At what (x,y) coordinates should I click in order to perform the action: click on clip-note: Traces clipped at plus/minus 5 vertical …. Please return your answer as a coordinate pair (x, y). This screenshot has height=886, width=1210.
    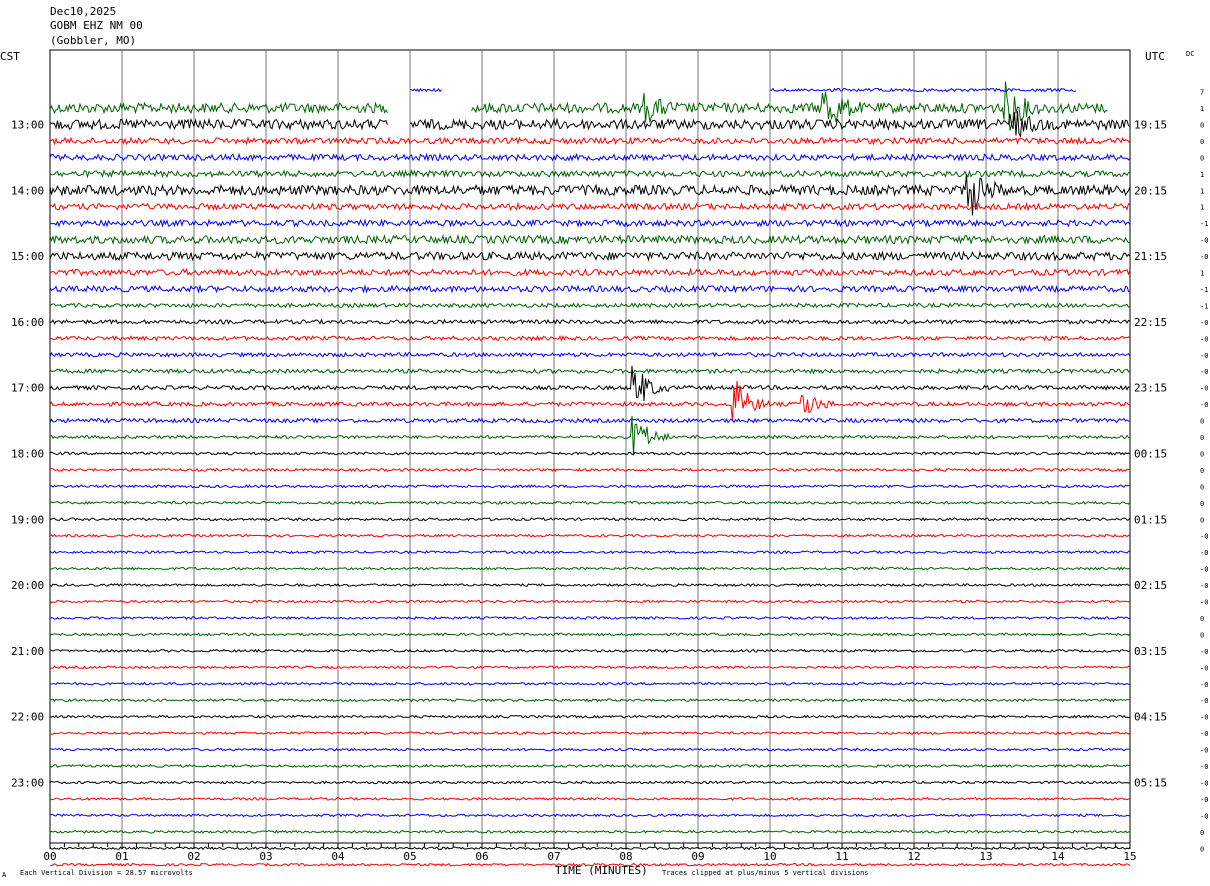
    Looking at the image, I should click on (765, 873).